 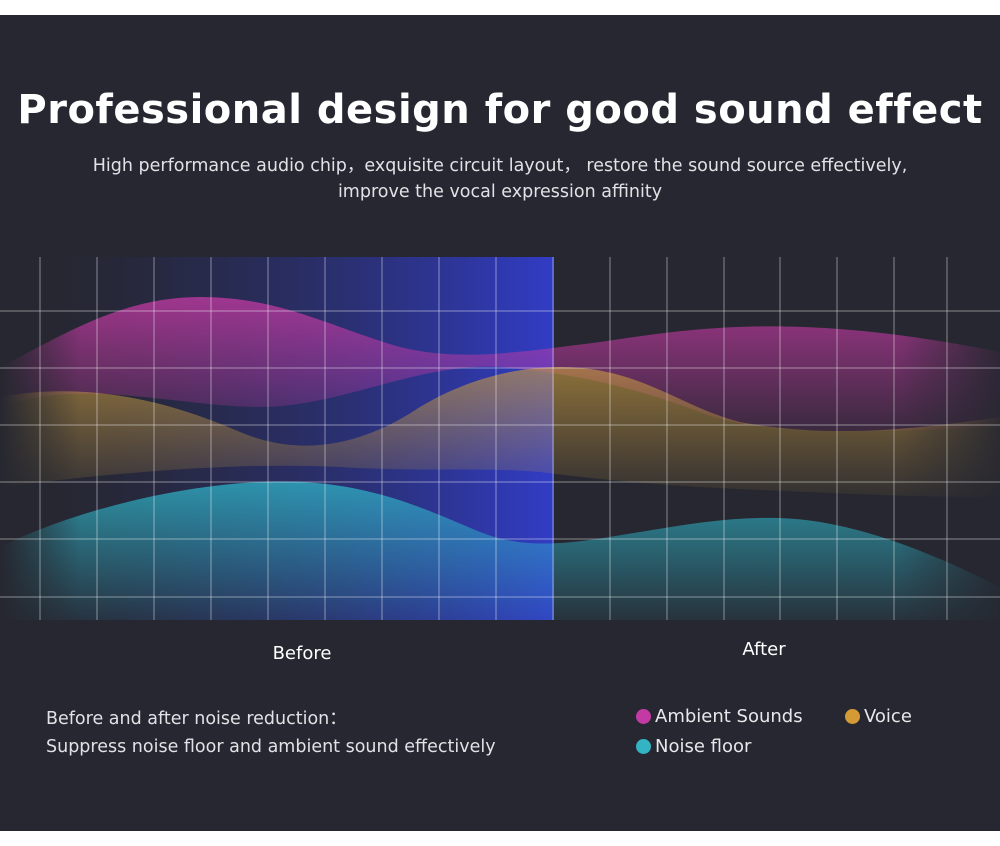 I want to click on noise-floor-dot-icon, so click(x=643, y=746).